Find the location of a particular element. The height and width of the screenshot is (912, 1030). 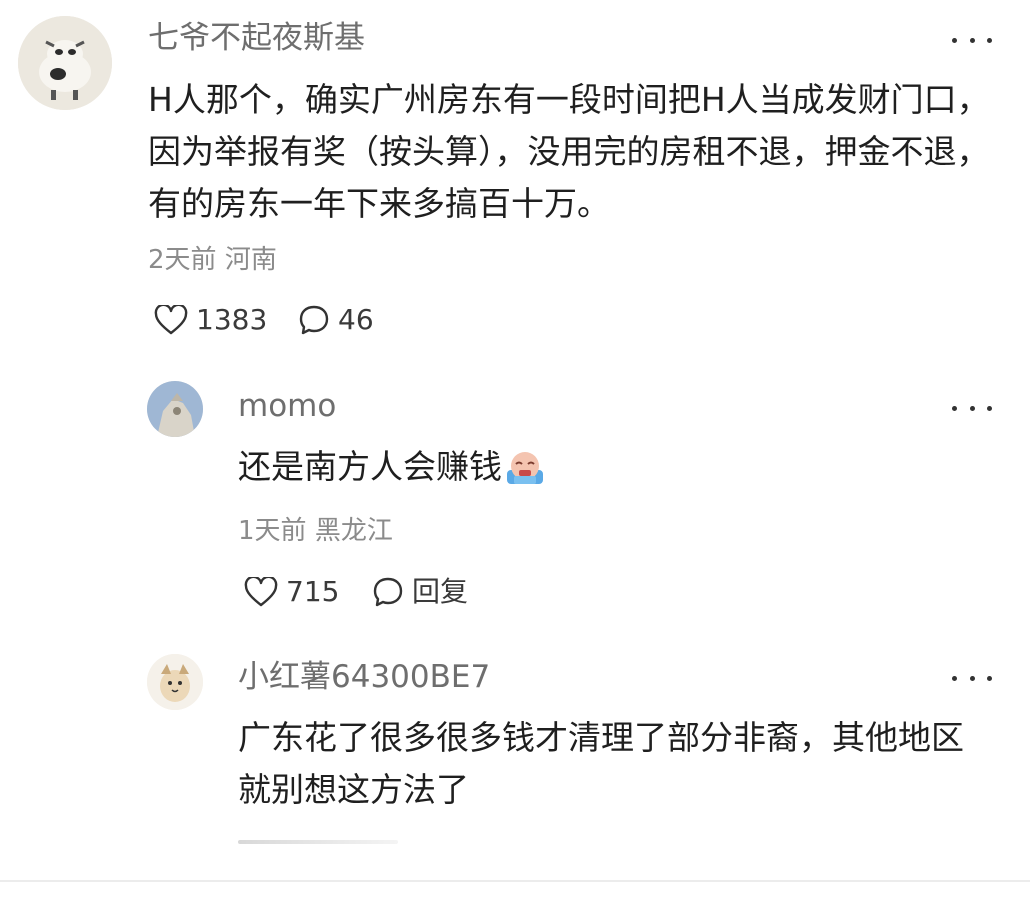

cartoon-avatar-icon is located at coordinates (175, 682).